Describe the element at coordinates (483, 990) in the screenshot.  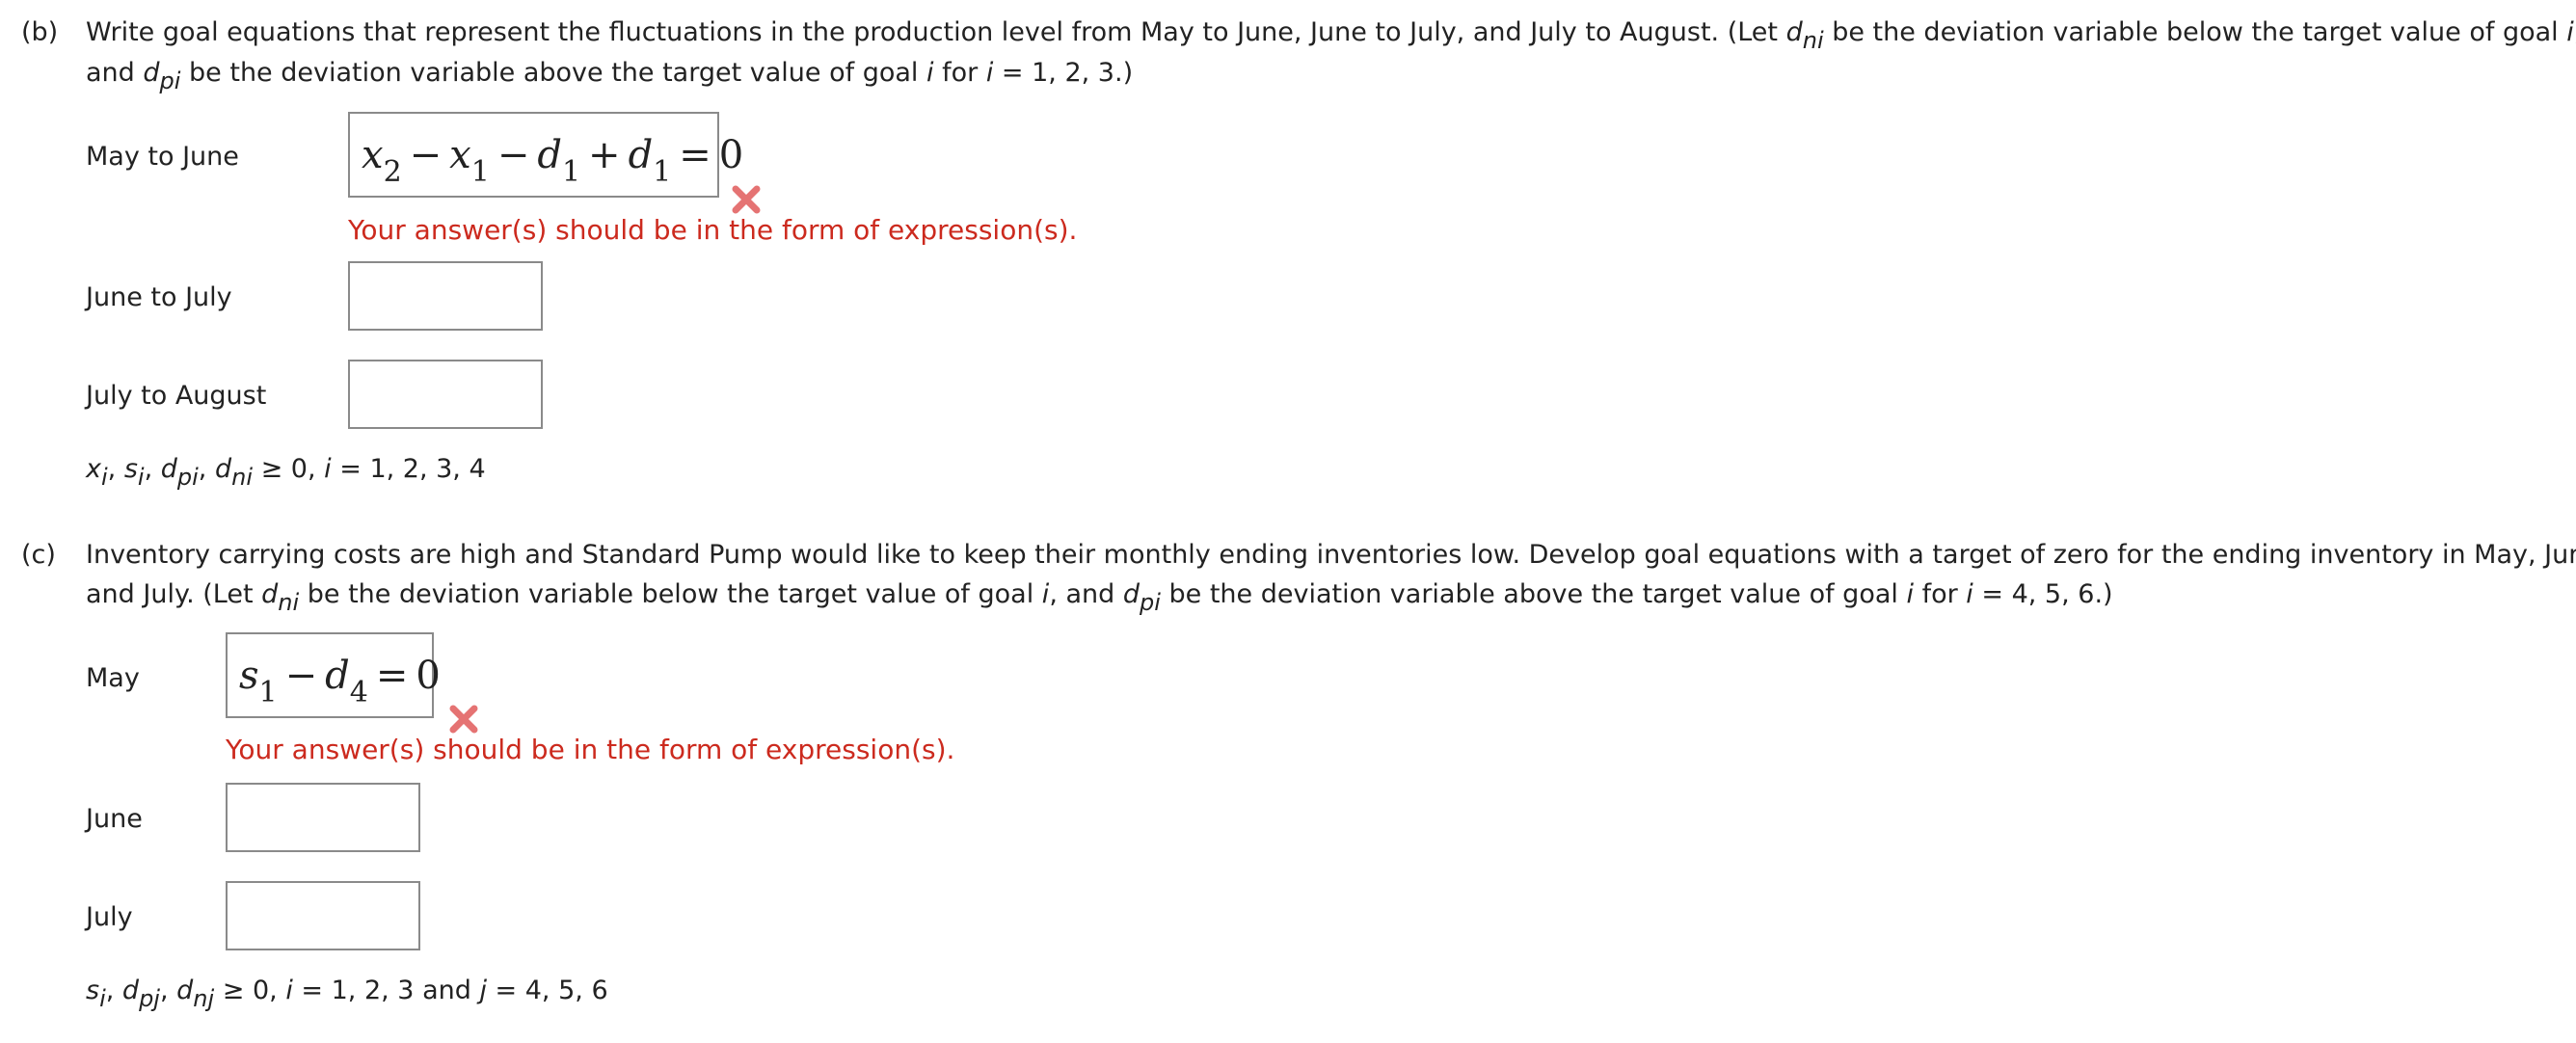
I see `var-j: j` at that location.